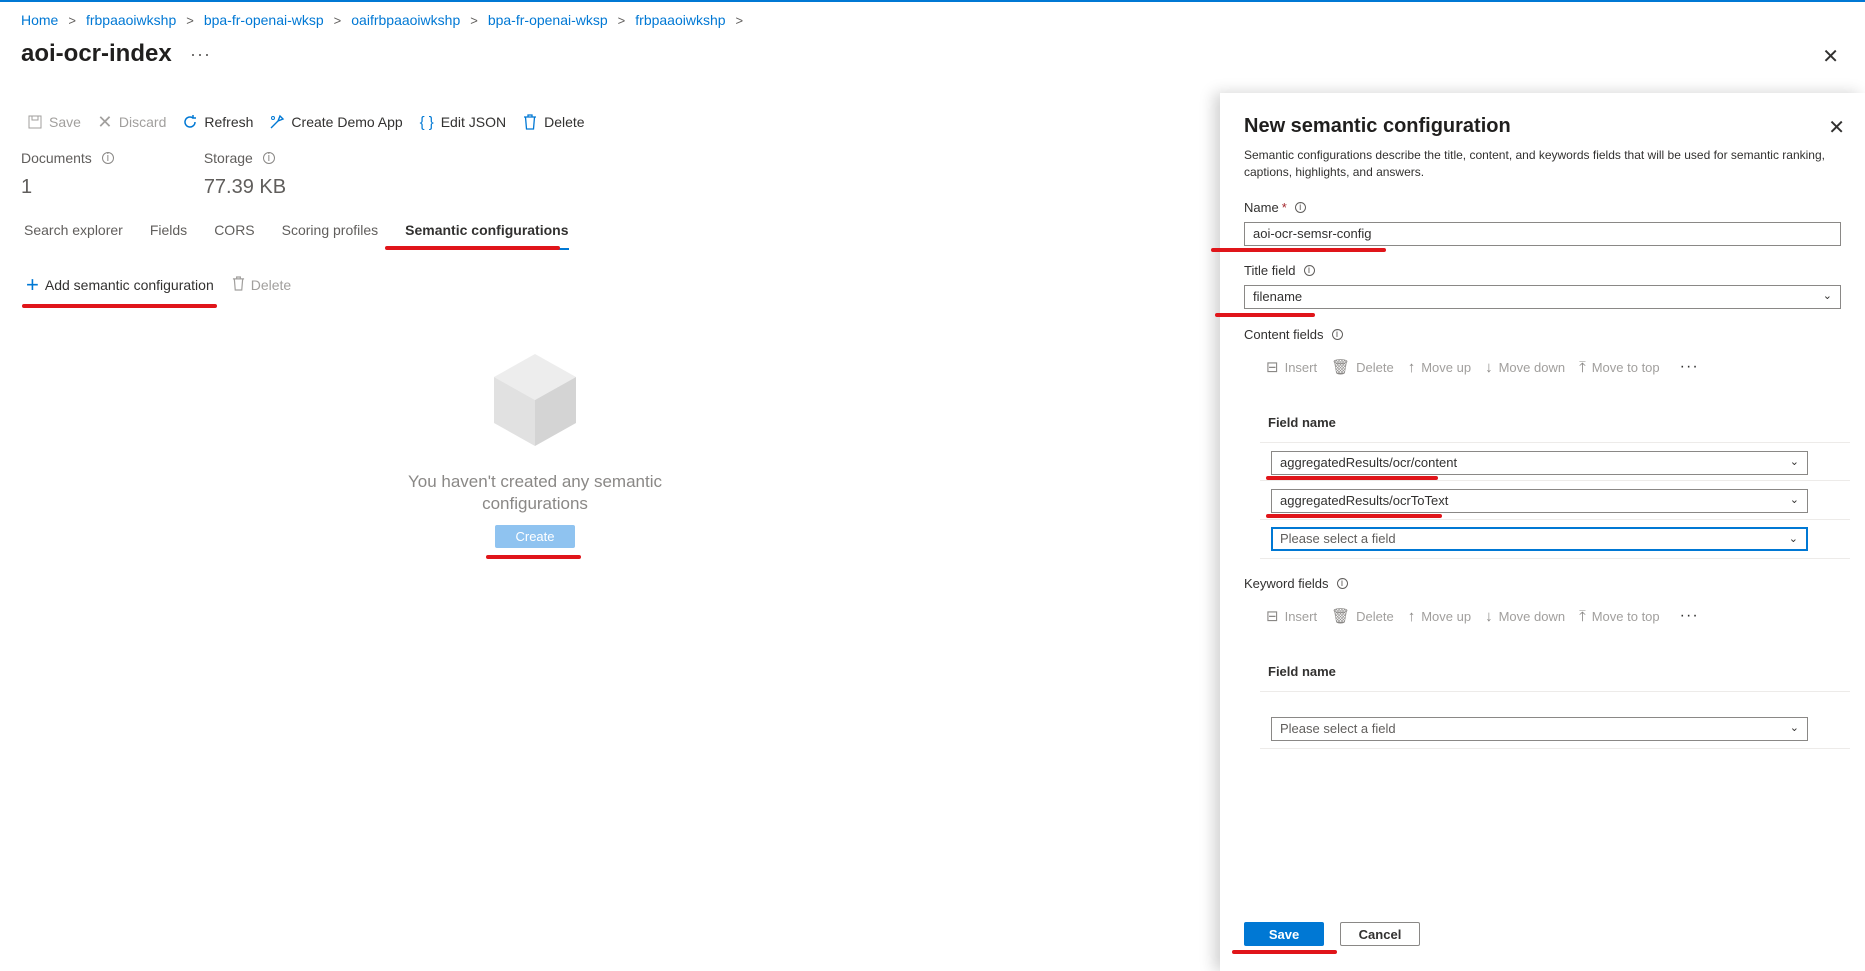  Describe the element at coordinates (535, 536) in the screenshot. I see `create-button: Create` at that location.